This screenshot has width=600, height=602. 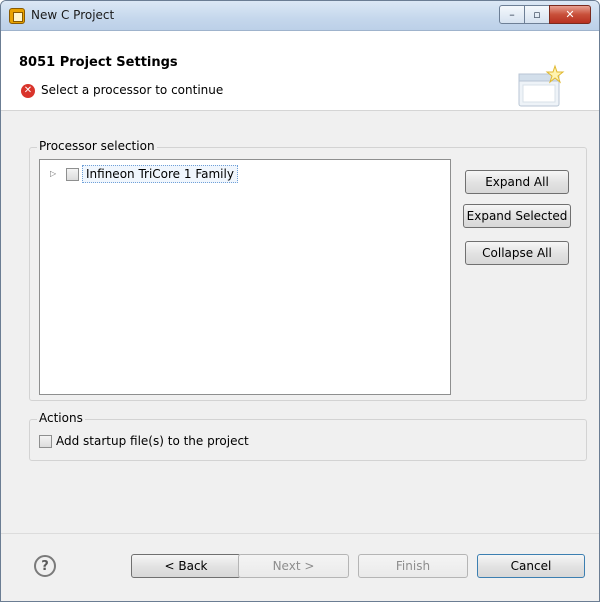 What do you see at coordinates (293, 566) in the screenshot?
I see `next-button: Next >` at bounding box center [293, 566].